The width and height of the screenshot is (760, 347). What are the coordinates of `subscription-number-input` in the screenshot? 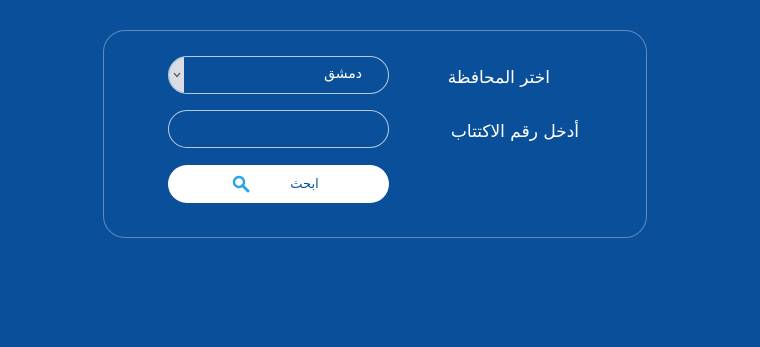 It's located at (278, 129).